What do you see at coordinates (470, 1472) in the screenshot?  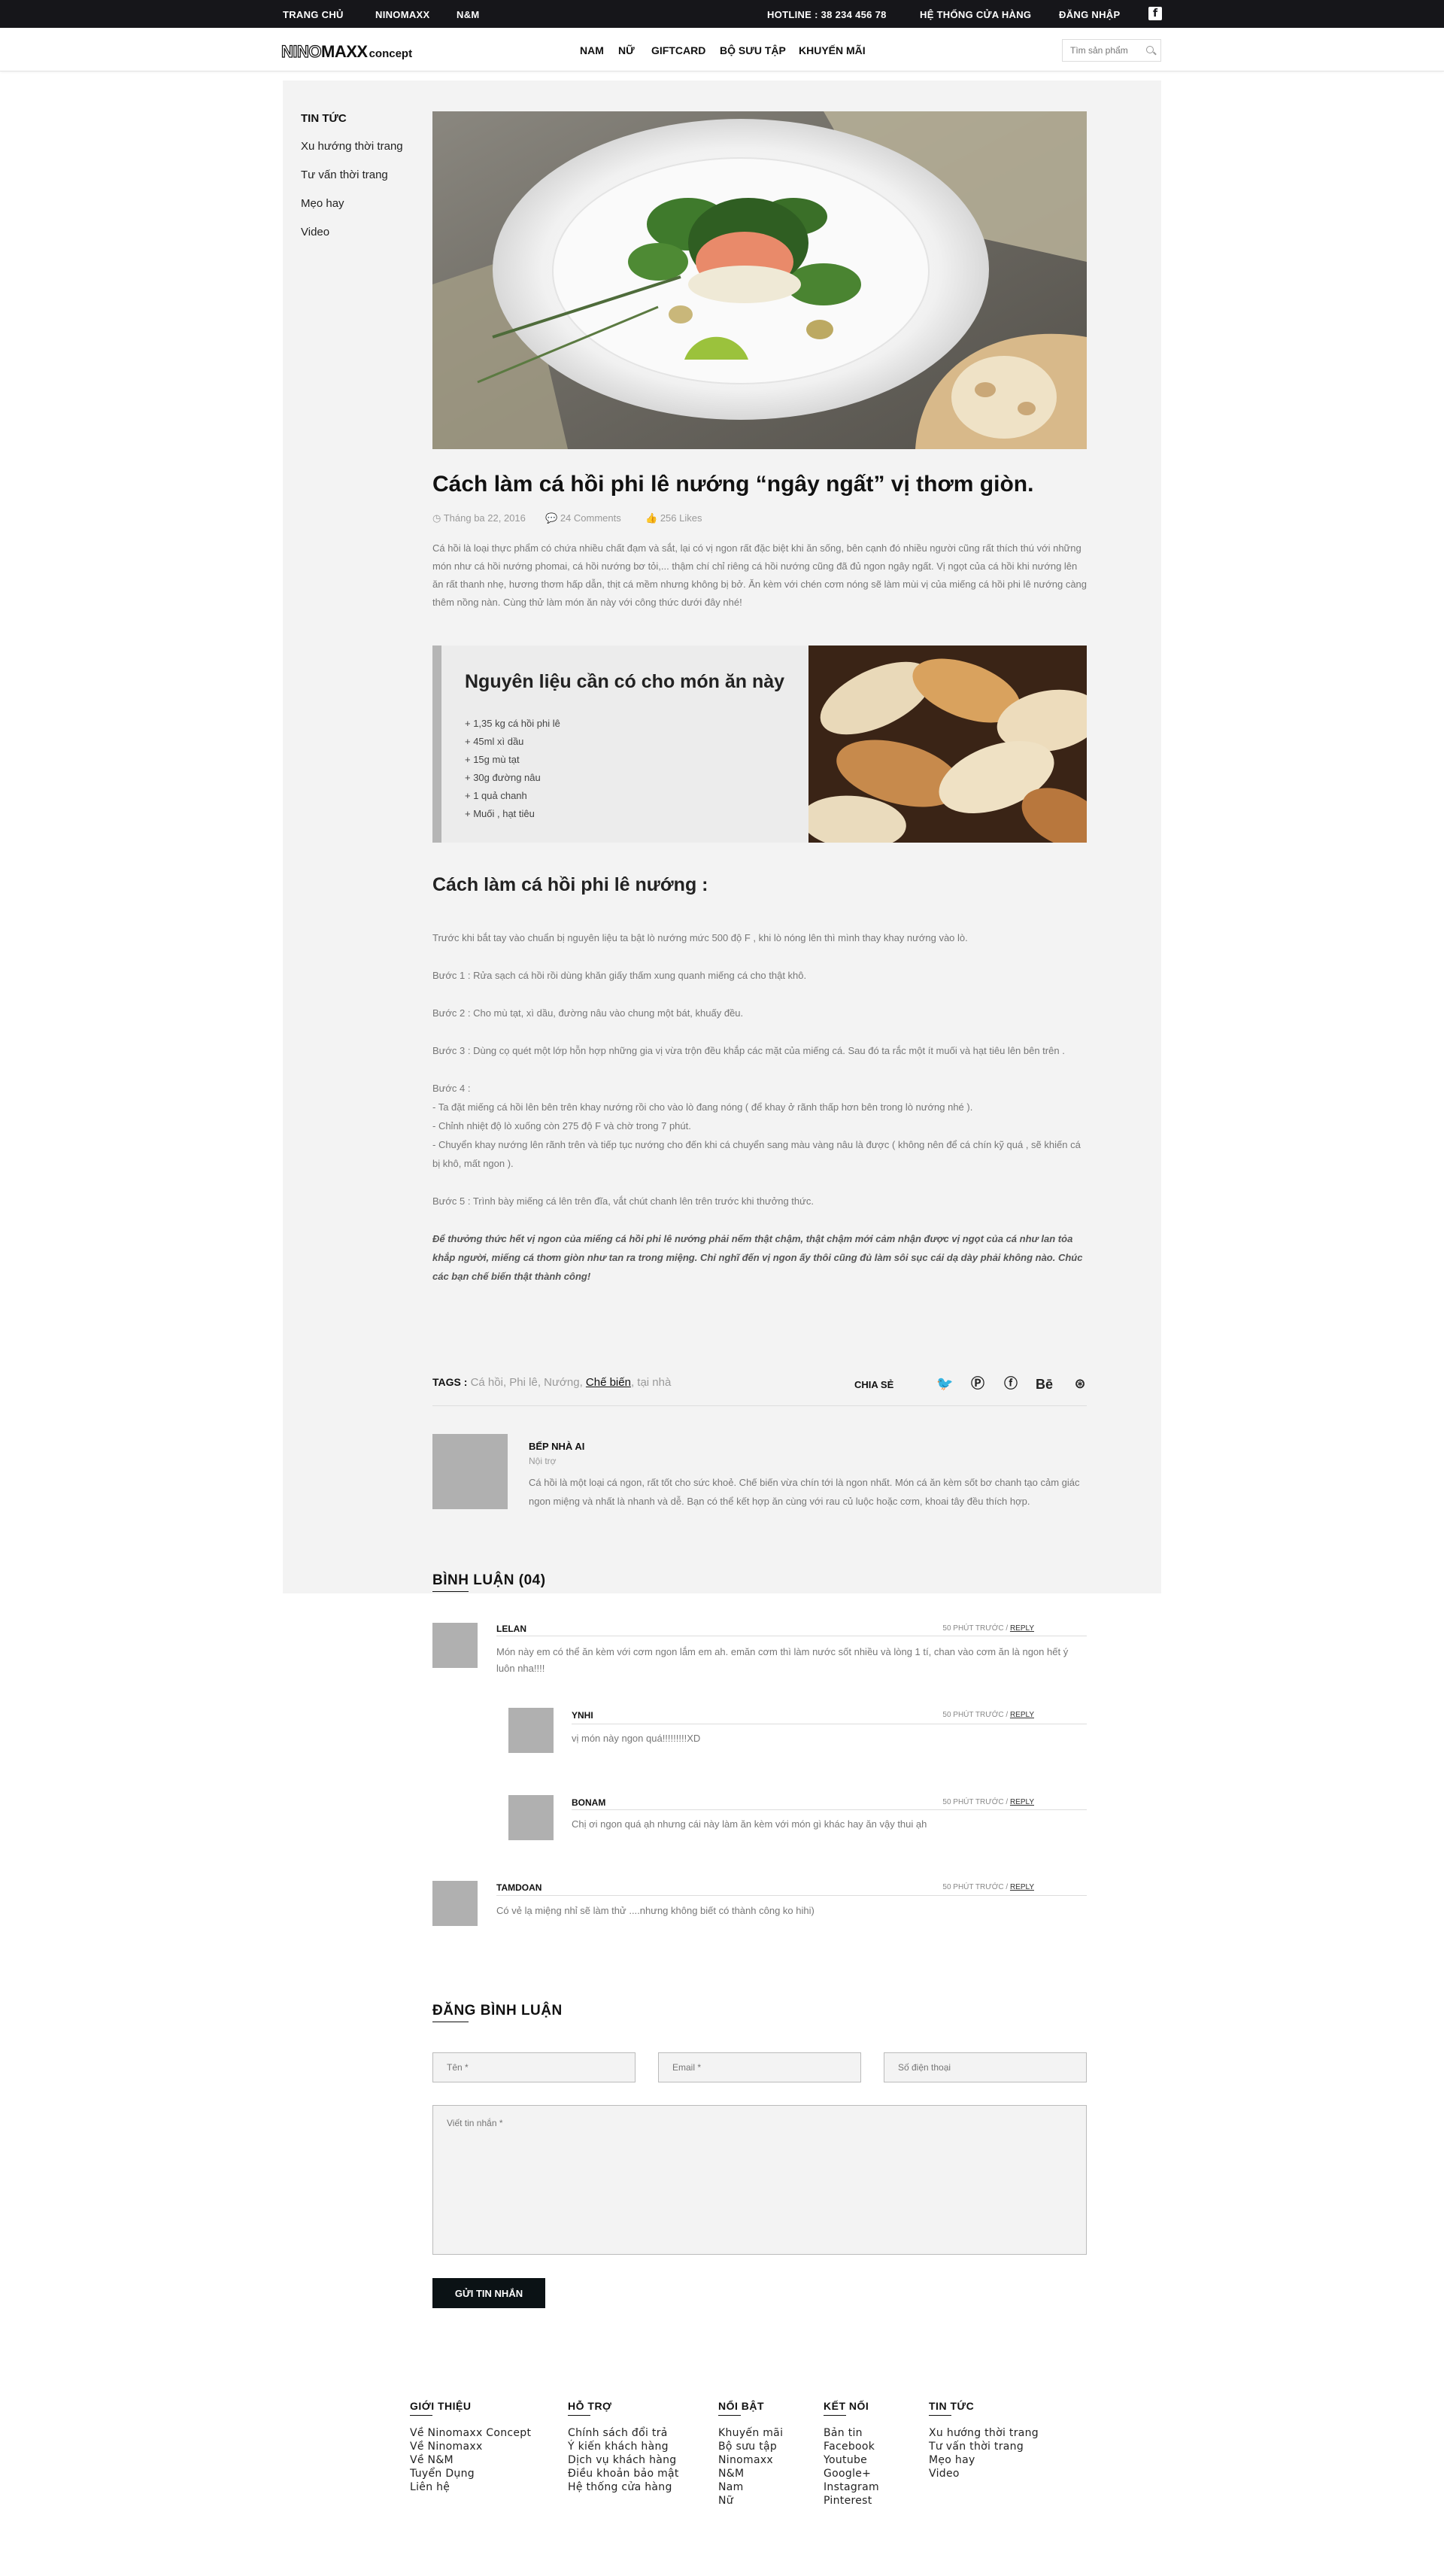 I see `author-avatar` at bounding box center [470, 1472].